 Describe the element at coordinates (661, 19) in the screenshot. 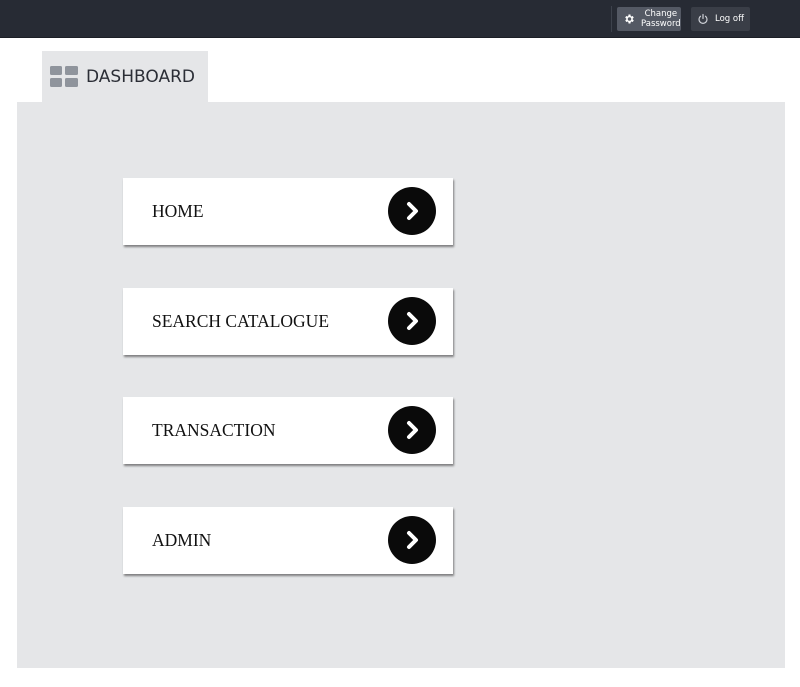

I see `change-password-label: Change Password` at that location.